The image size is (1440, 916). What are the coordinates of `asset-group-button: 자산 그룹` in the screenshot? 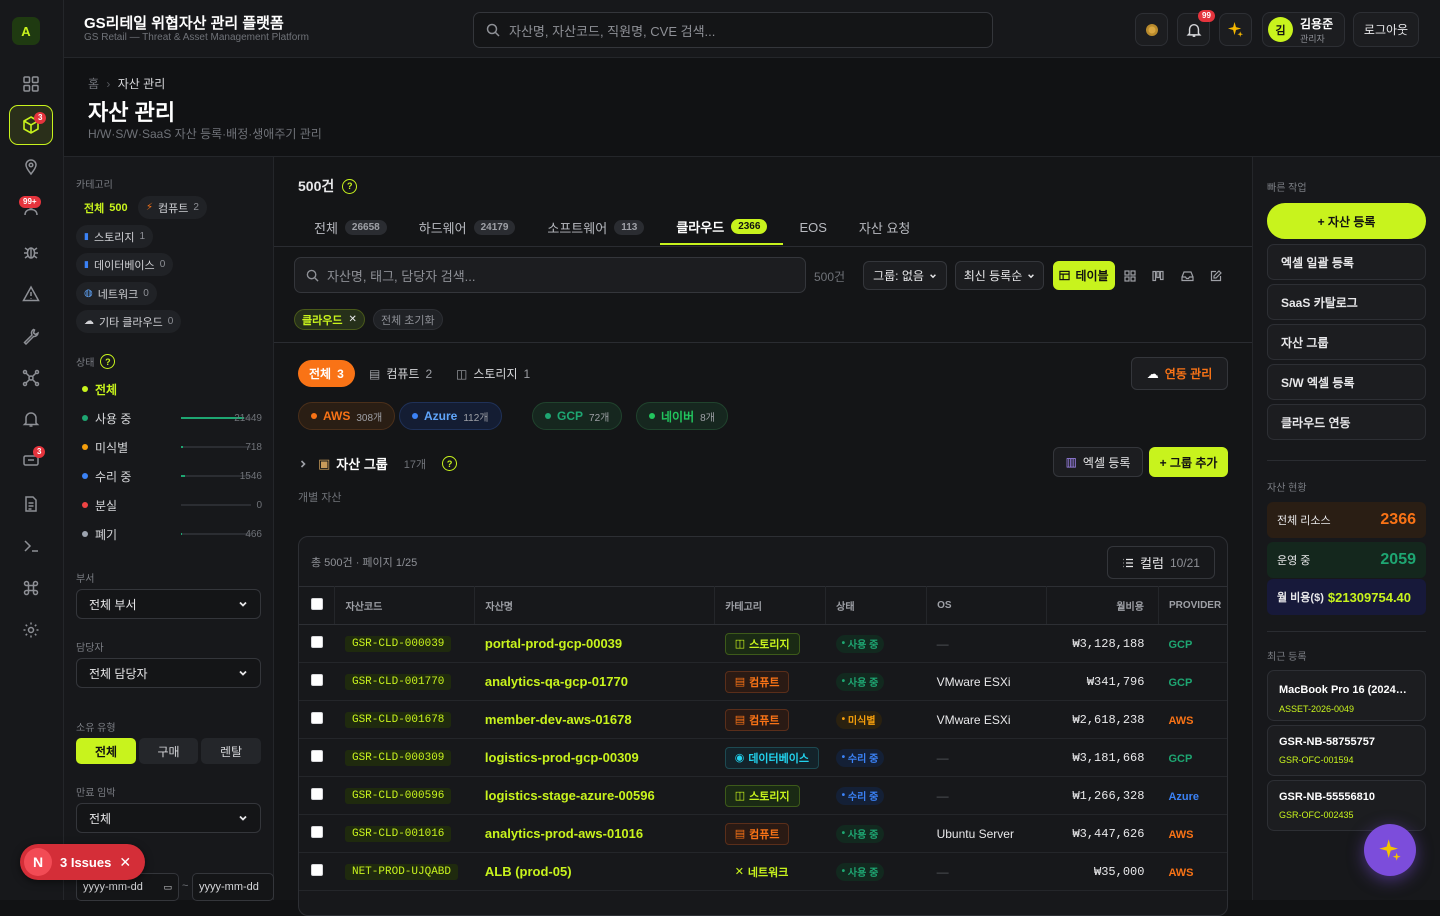 It's located at (1346, 342).